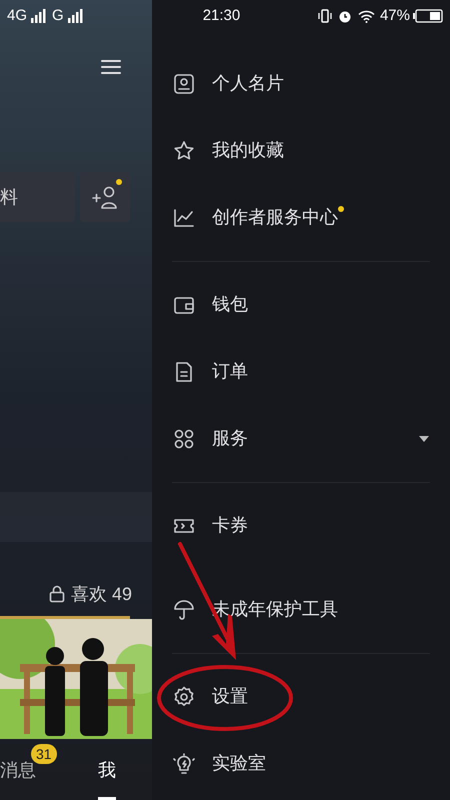 This screenshot has width=450, height=800. What do you see at coordinates (44, 754) in the screenshot?
I see `count-badge: 31` at bounding box center [44, 754].